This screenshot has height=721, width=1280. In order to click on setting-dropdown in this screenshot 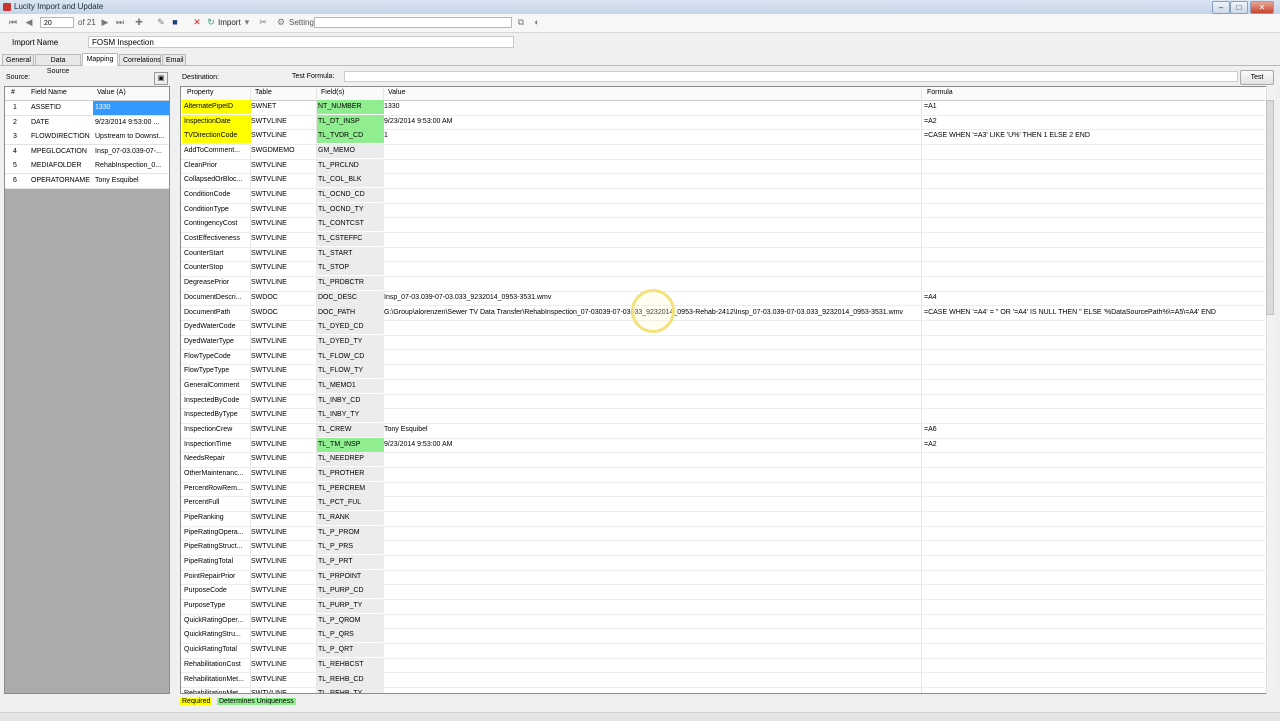, I will do `click(413, 22)`.